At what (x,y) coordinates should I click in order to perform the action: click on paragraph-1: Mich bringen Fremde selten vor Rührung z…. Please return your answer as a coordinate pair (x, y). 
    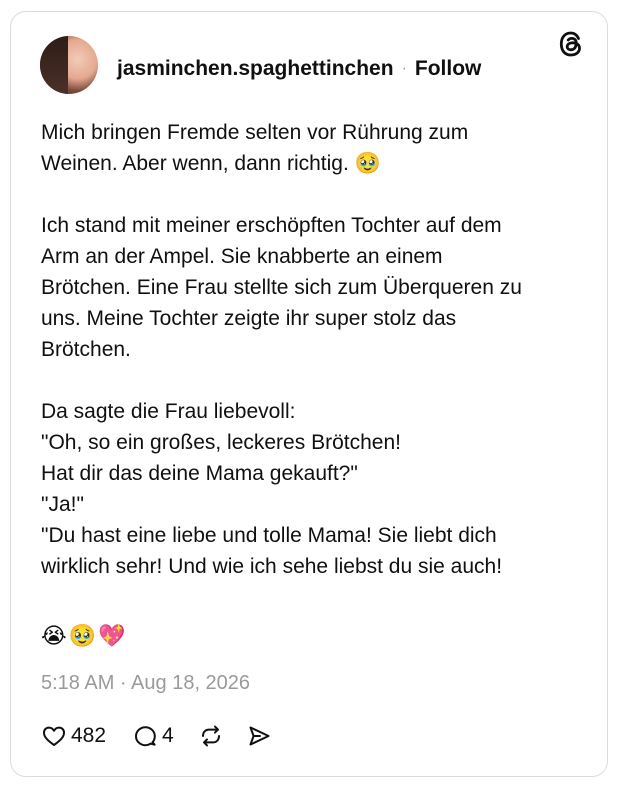
    Looking at the image, I should click on (311, 148).